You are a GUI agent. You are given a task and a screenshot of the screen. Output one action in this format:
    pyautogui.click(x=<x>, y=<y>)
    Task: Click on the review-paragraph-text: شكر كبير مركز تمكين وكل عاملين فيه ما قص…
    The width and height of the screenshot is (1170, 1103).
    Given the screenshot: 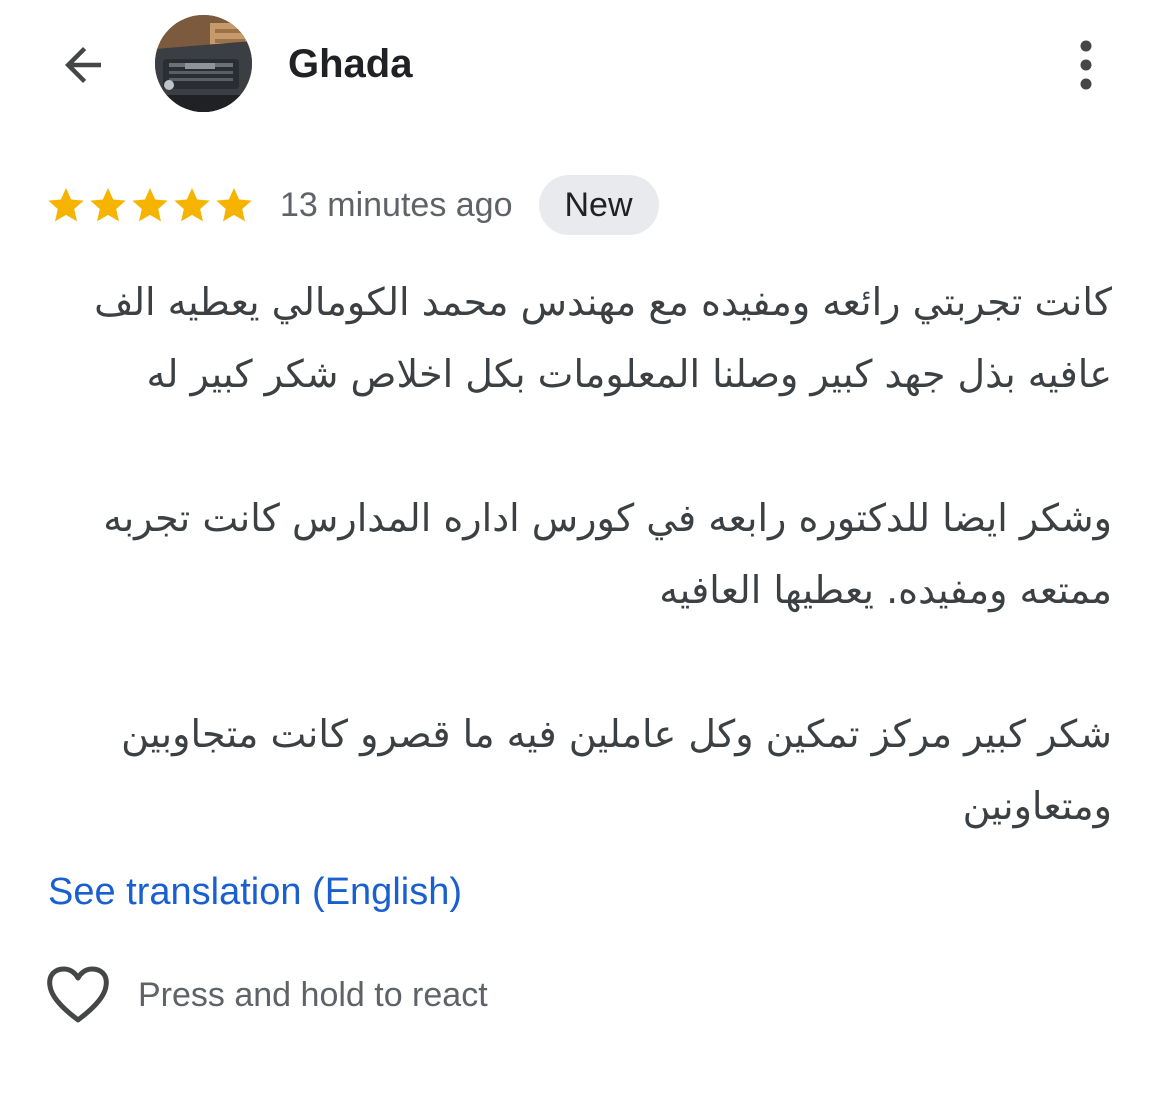 What is the action you would take?
    pyautogui.click(x=616, y=770)
    